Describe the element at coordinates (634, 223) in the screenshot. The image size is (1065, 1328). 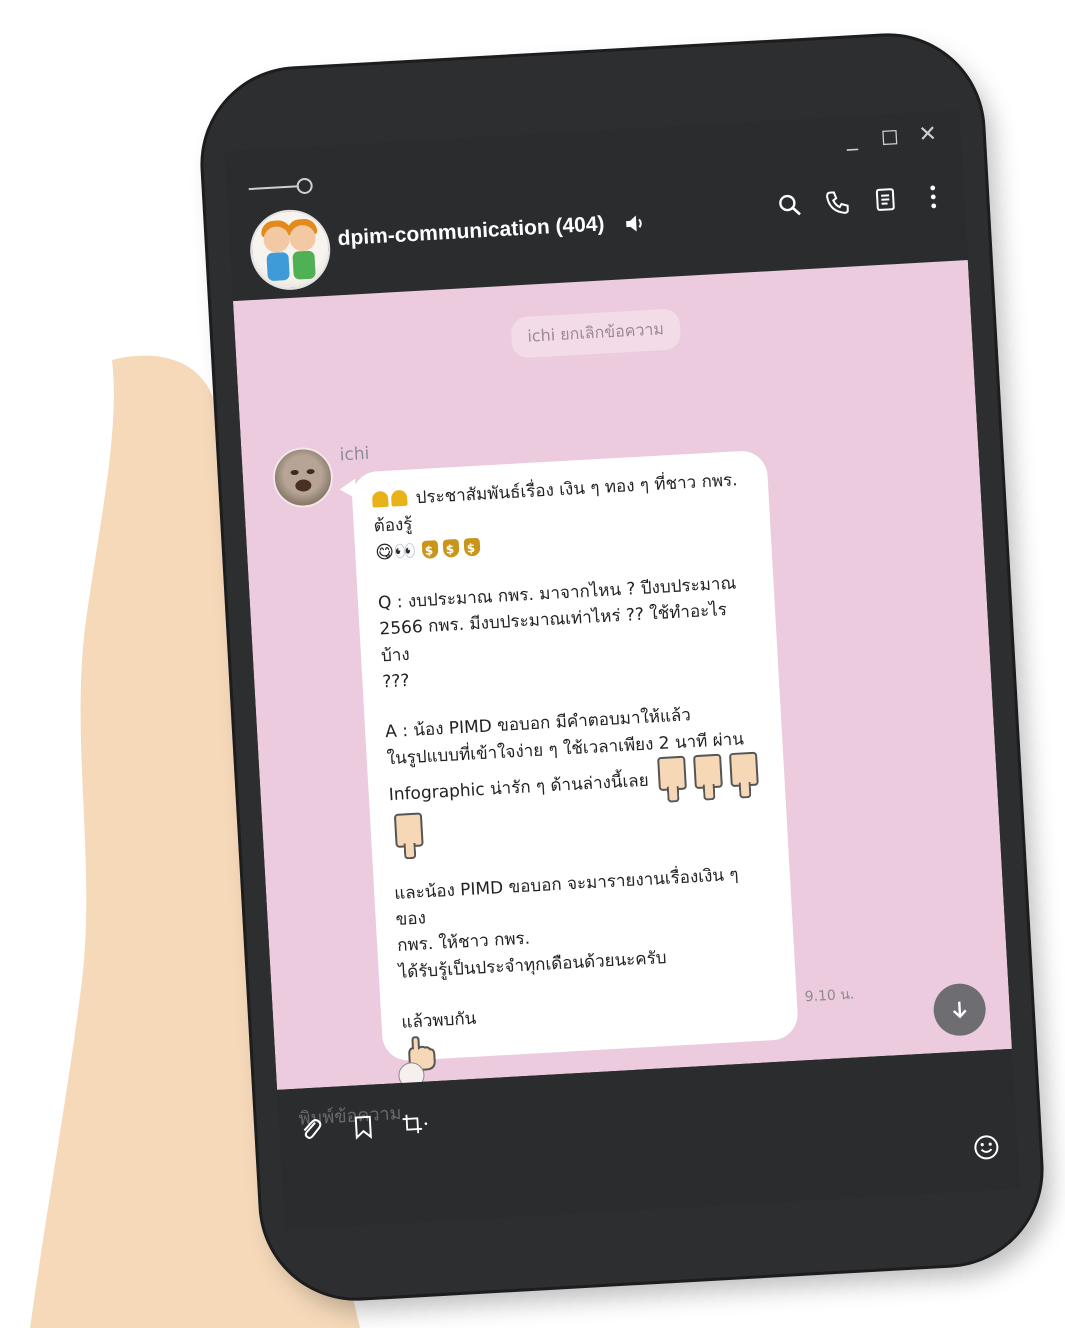
I see `speaker-icon` at that location.